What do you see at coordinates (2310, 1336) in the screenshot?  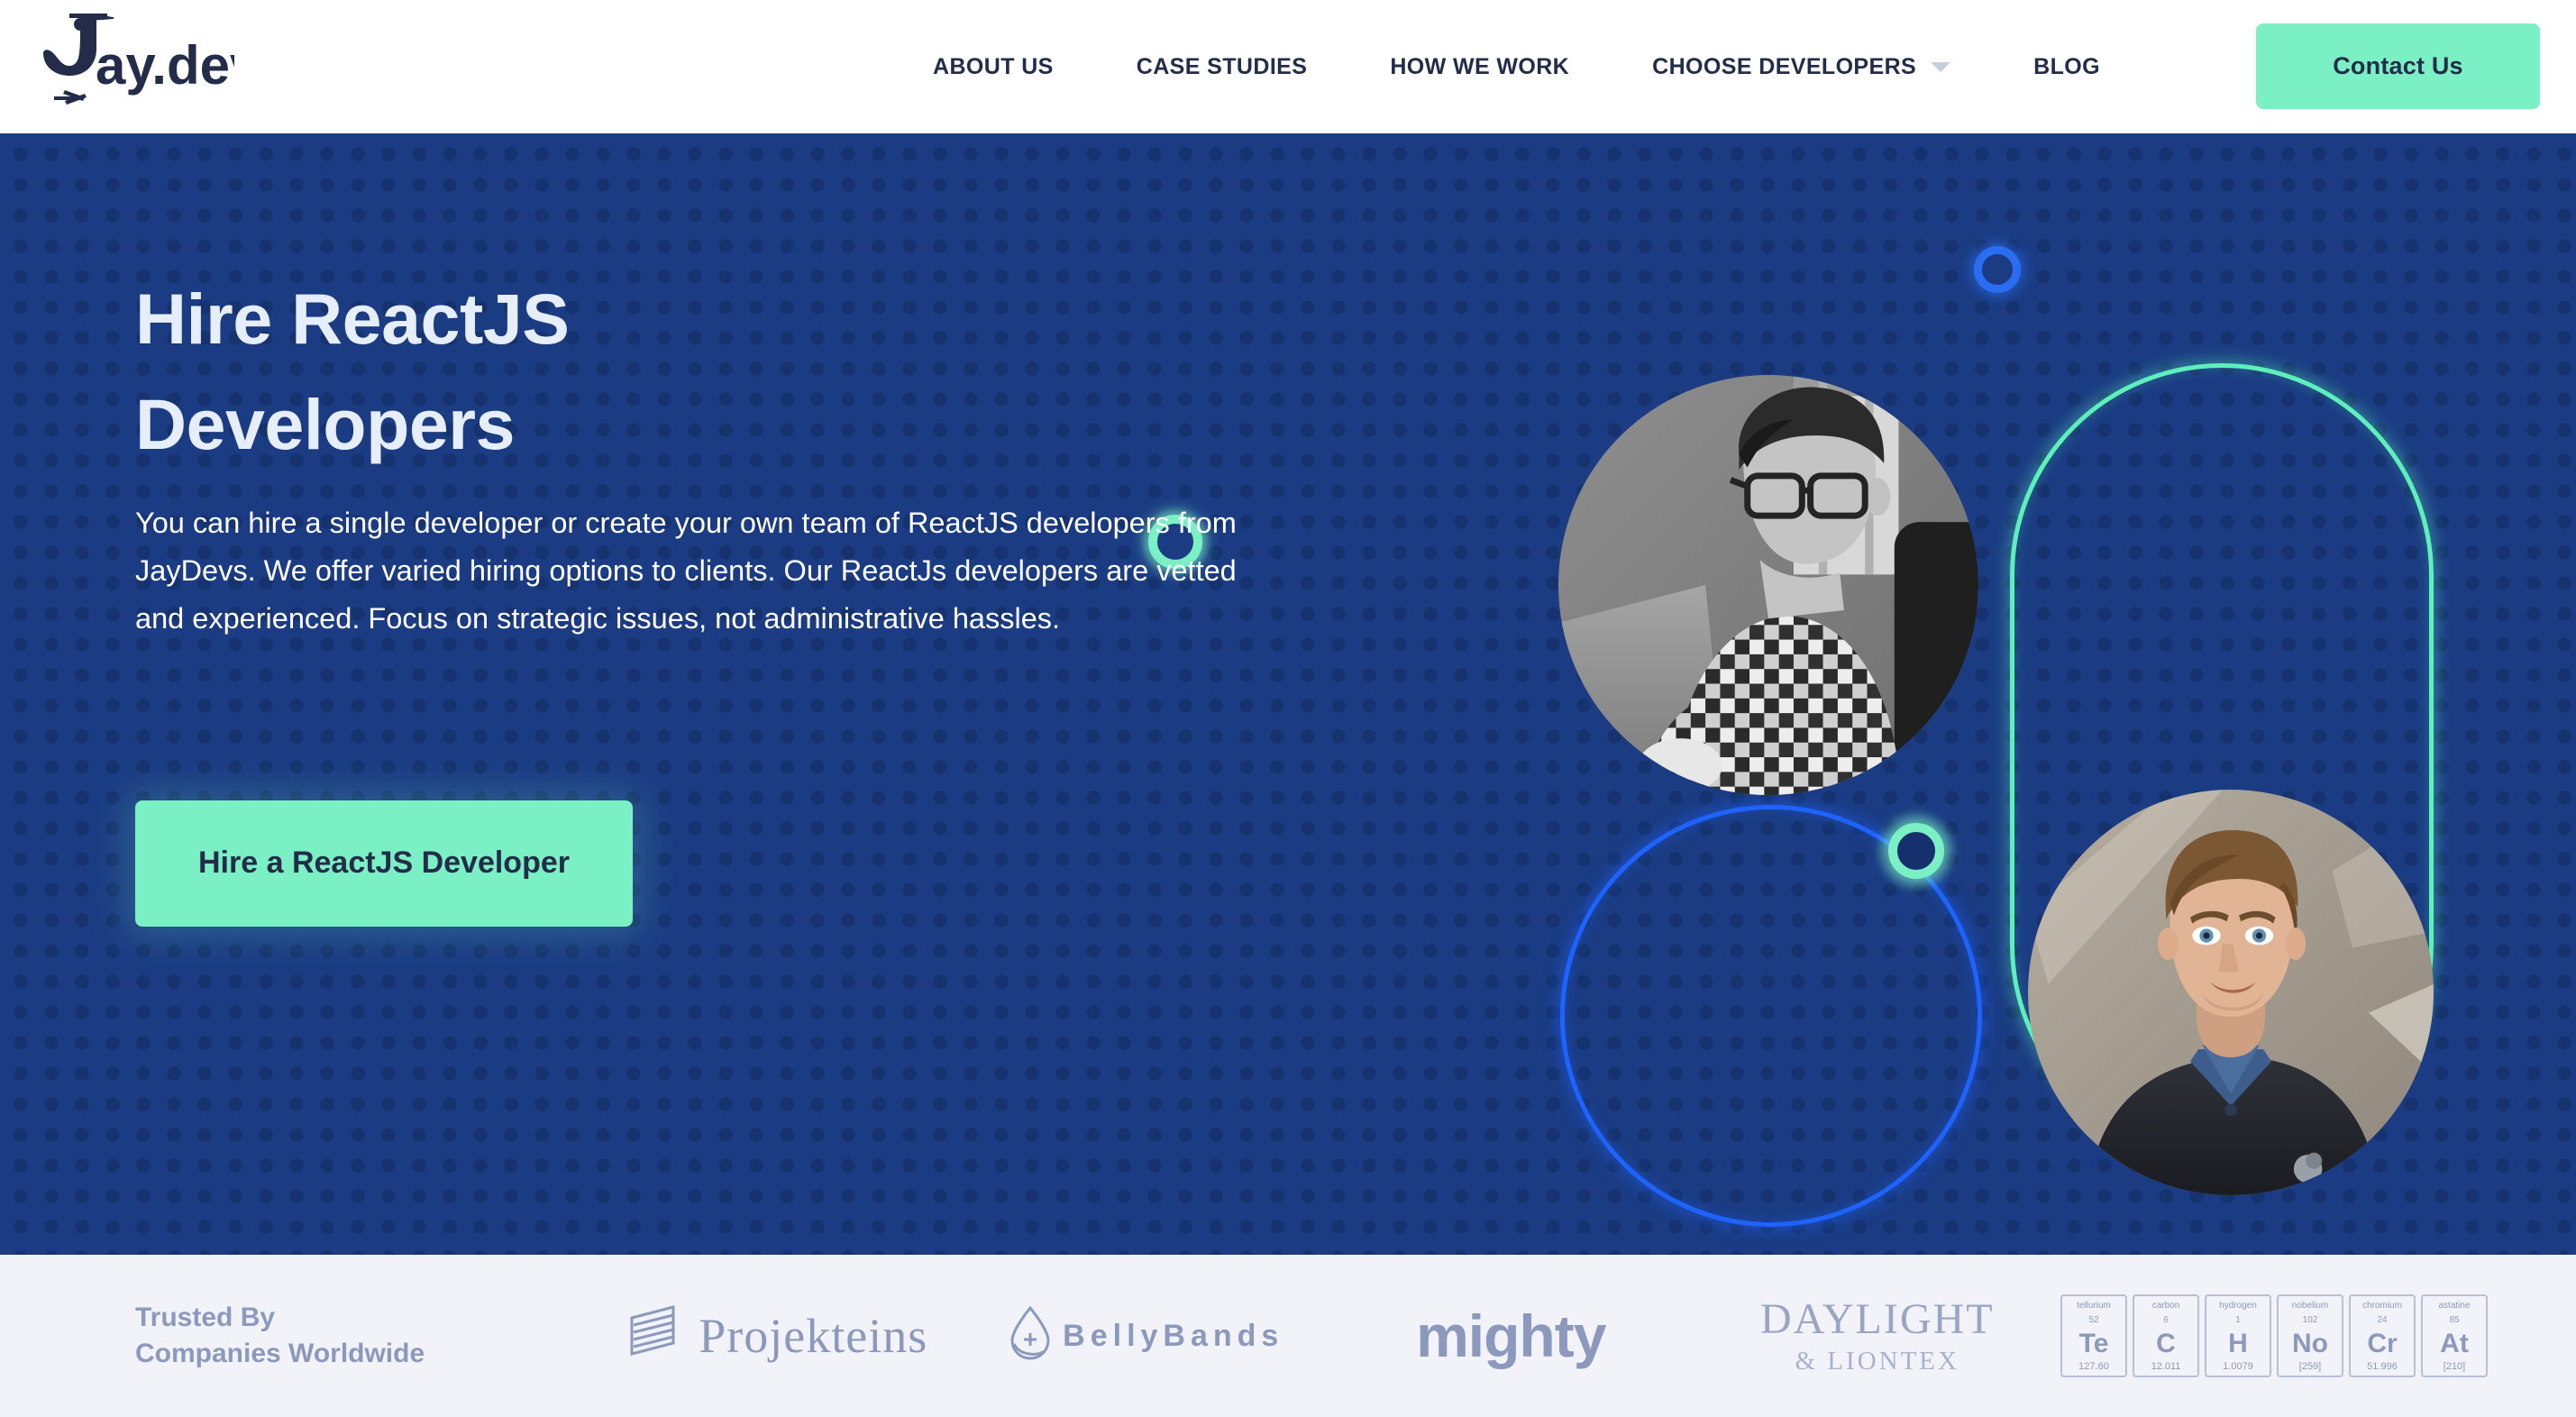 I see `element-tile: nobelium 102 No [259]` at bounding box center [2310, 1336].